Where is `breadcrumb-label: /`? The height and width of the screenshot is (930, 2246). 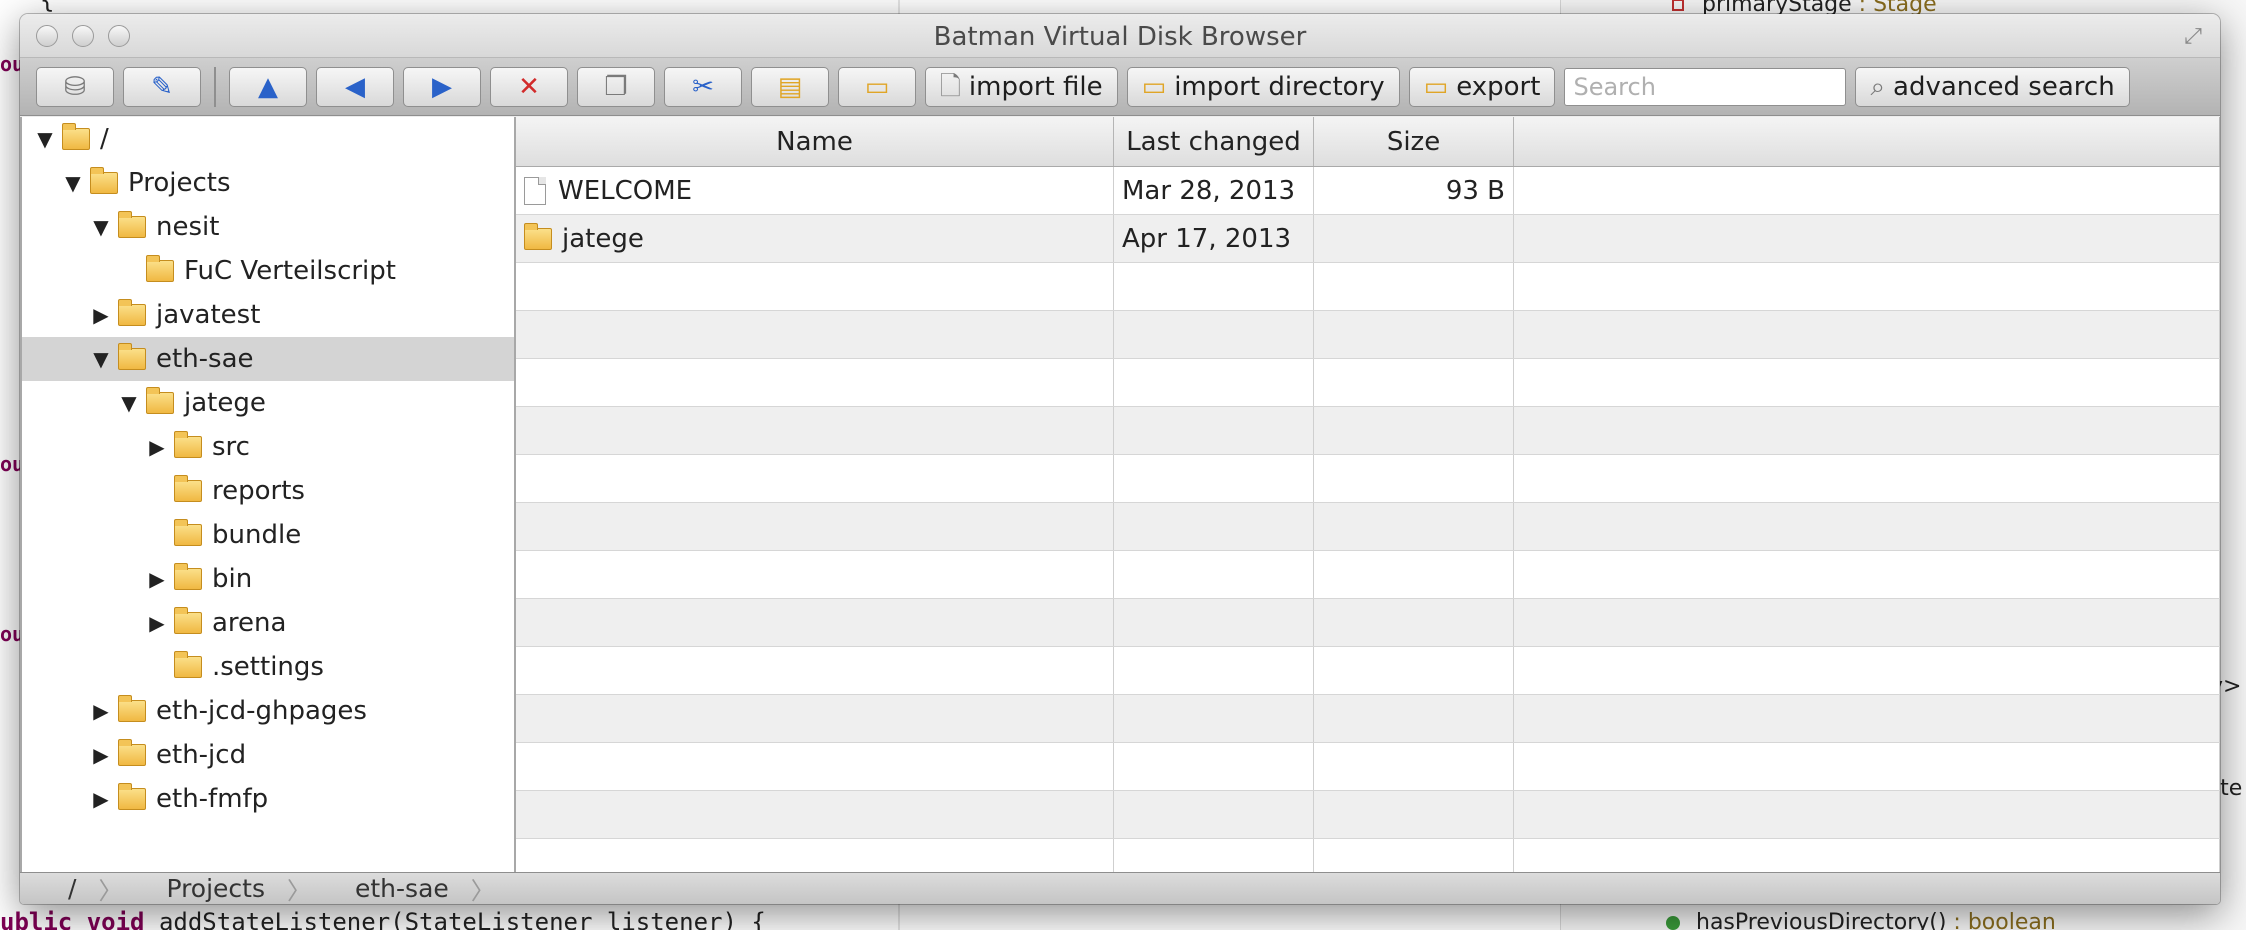 breadcrumb-label: / is located at coordinates (72, 888).